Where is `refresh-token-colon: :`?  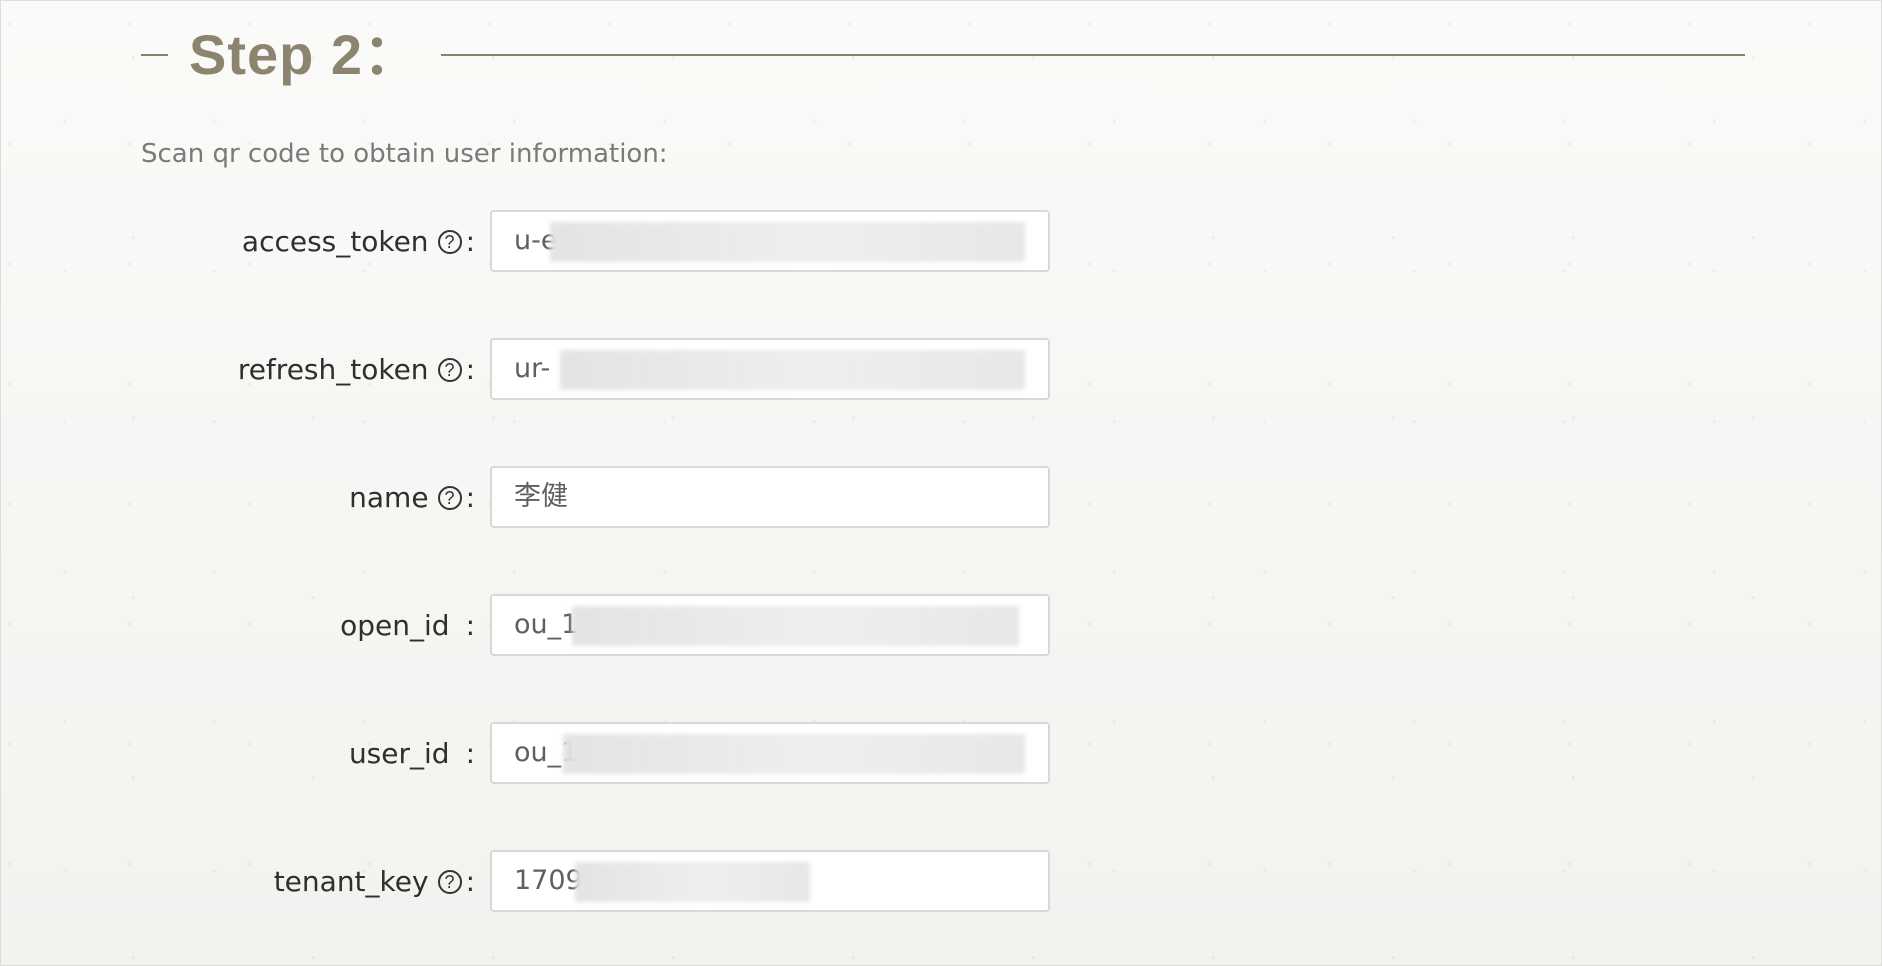 refresh-token-colon: : is located at coordinates (470, 369).